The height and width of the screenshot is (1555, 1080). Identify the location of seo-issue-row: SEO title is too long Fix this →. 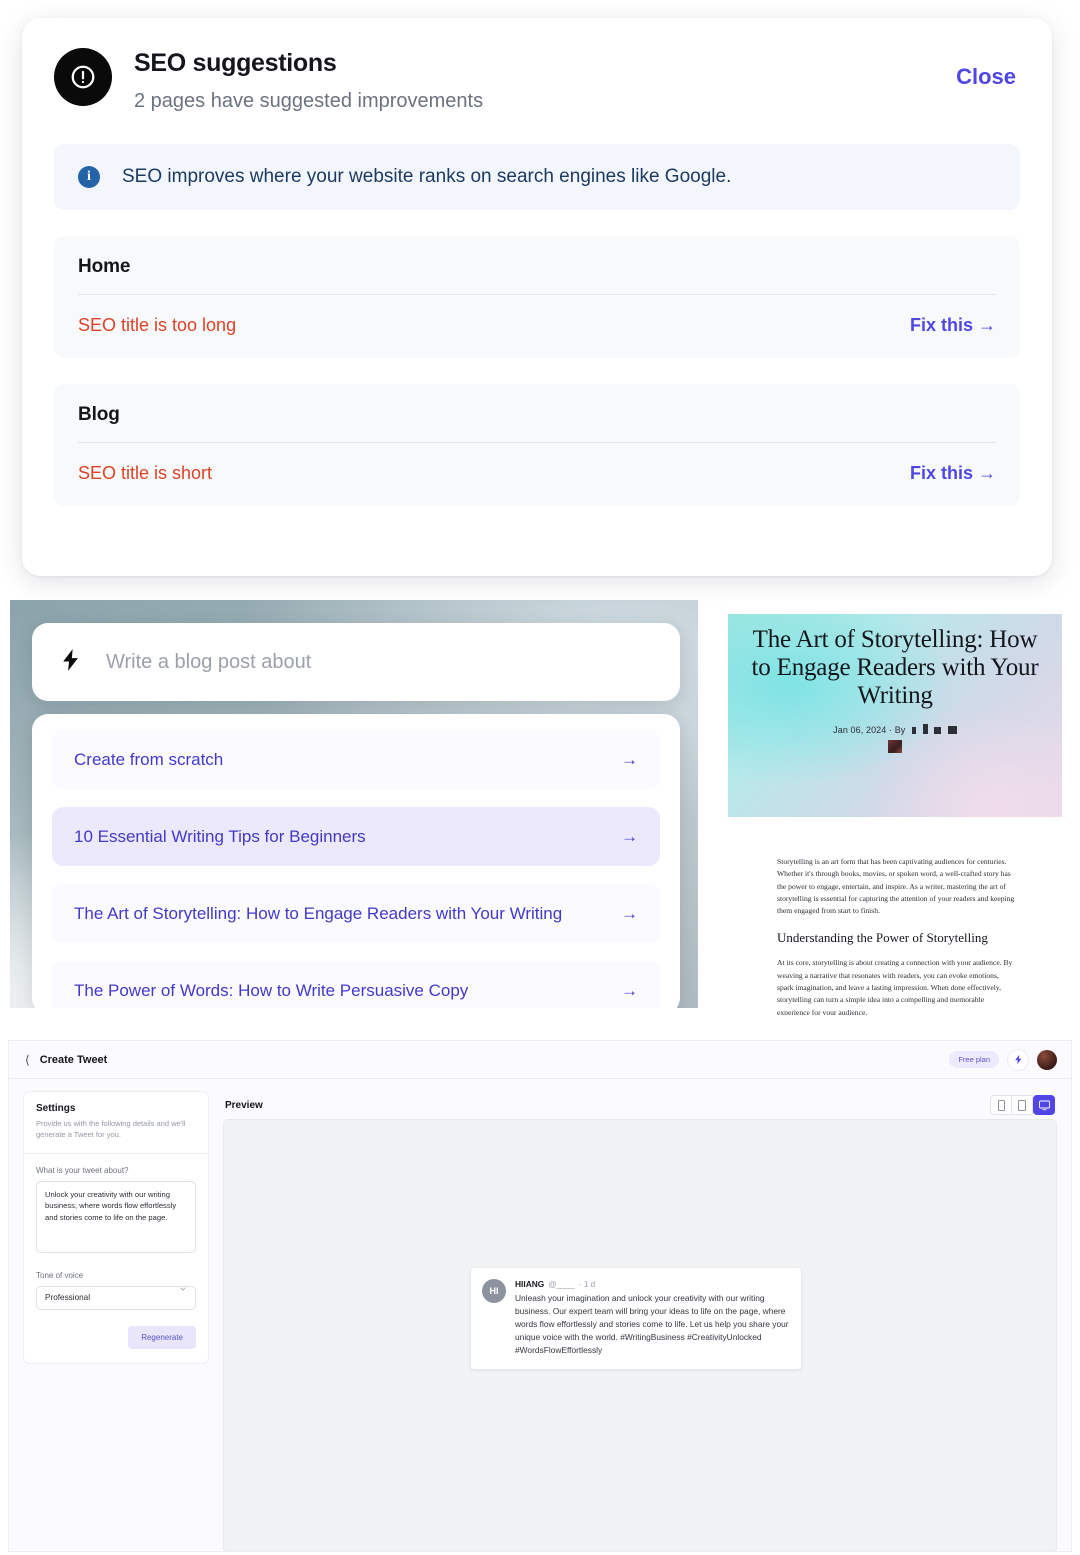
(537, 325).